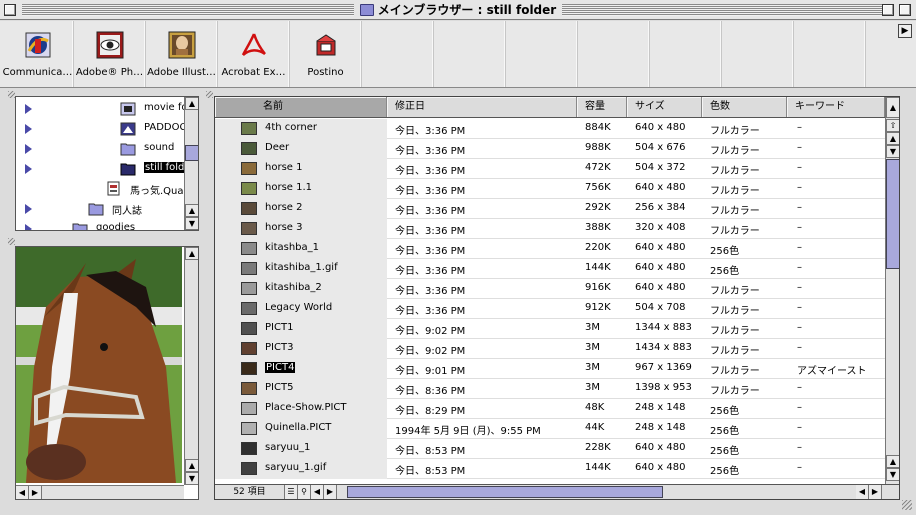 The image size is (916, 515). What do you see at coordinates (550, 169) in the screenshot?
I see `table-row: horse 1 今日、3:36 PM 472K 504 x 372 フルカラー –` at bounding box center [550, 169].